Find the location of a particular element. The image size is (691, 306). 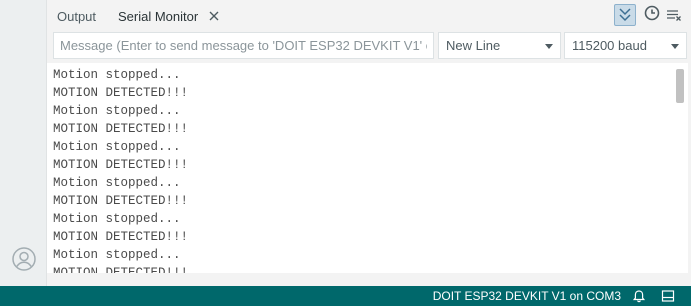

clock-icon is located at coordinates (652, 13).